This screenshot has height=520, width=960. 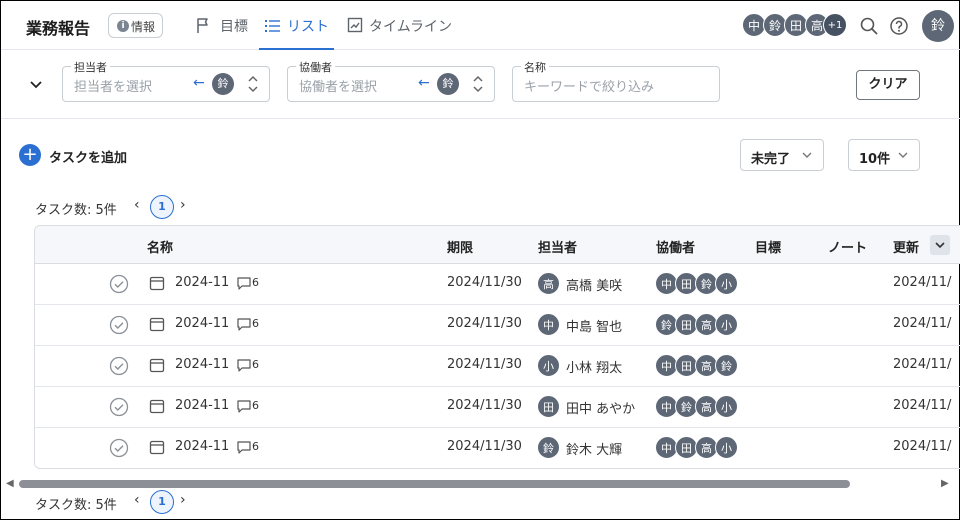 I want to click on current-user-avatar: 鈴, so click(x=938, y=26).